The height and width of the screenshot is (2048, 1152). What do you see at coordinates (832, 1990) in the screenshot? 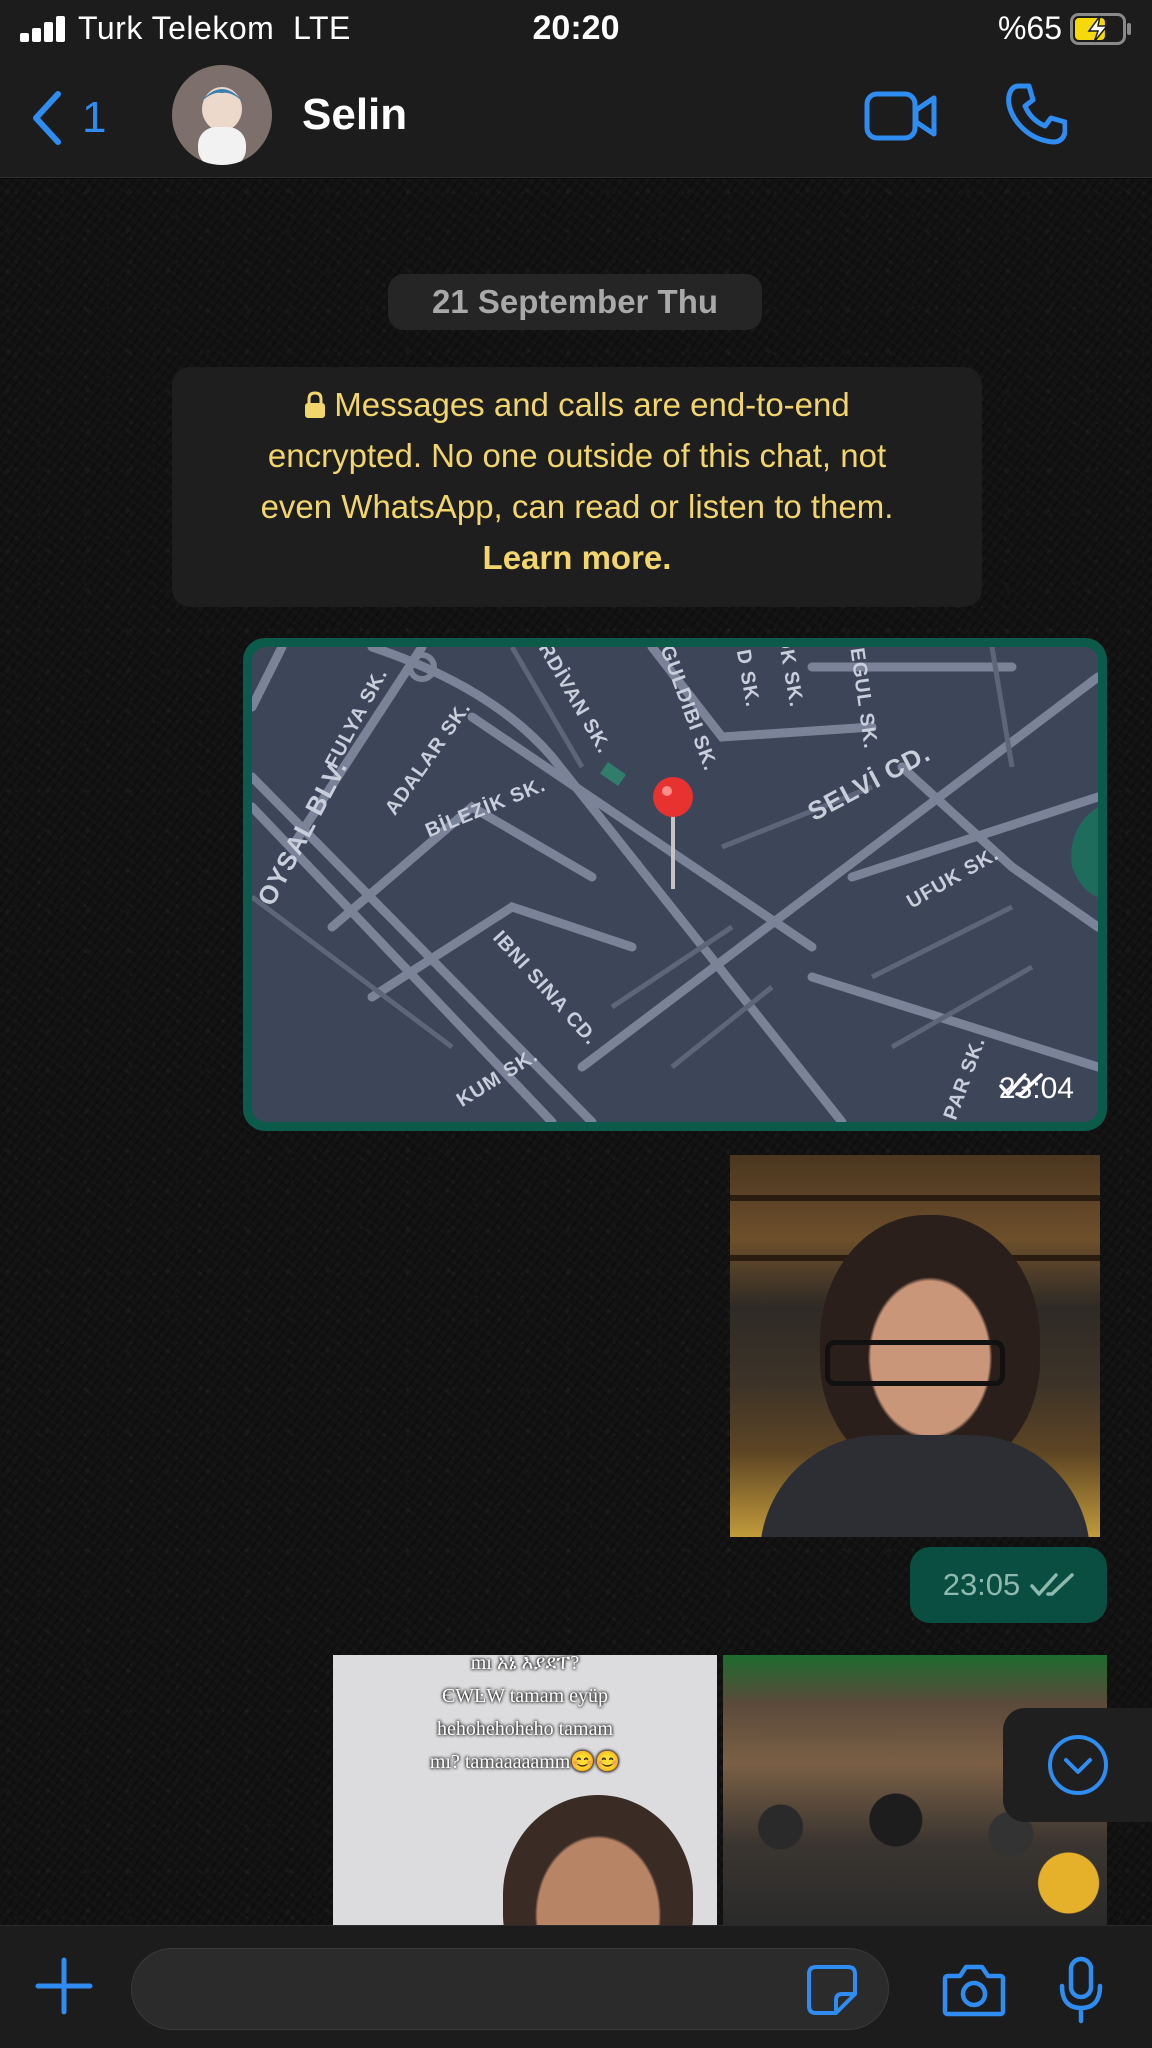
I see `sticker-icon` at bounding box center [832, 1990].